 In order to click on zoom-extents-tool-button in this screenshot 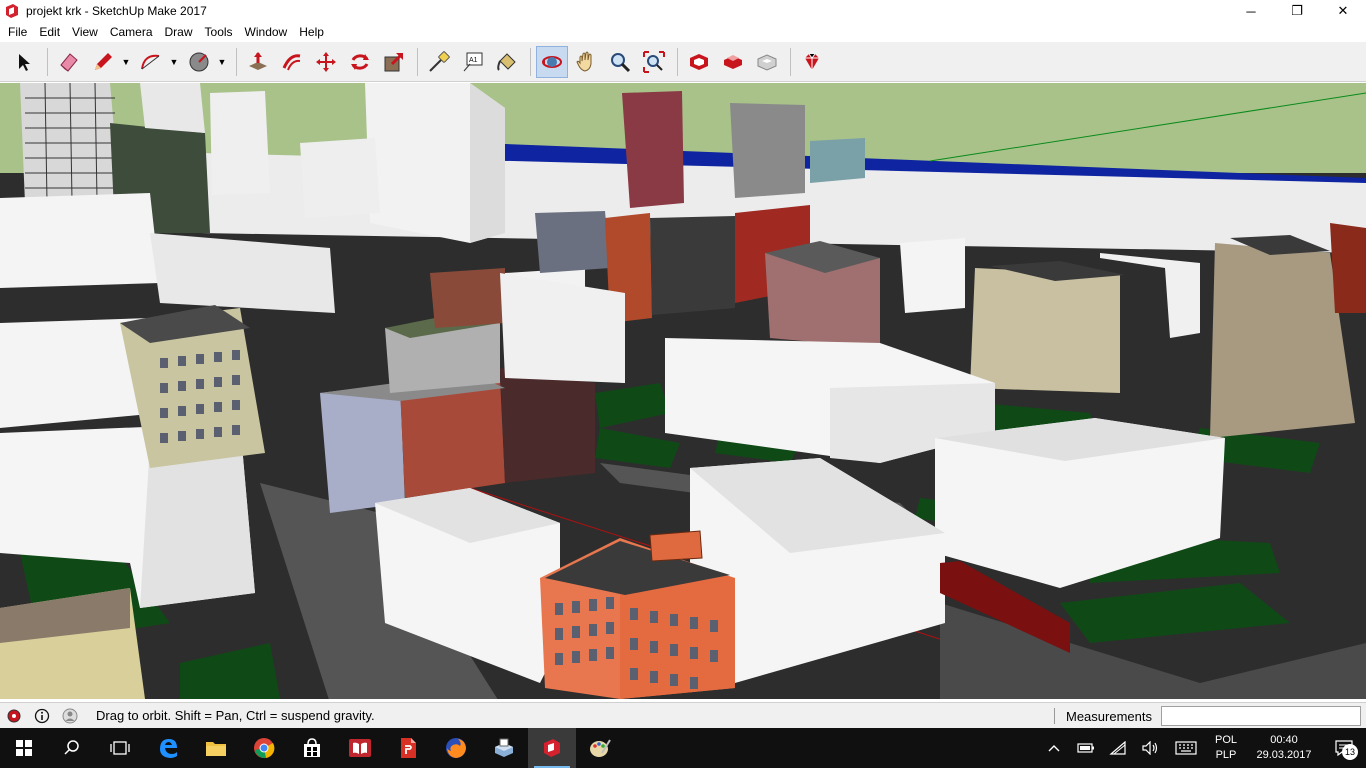, I will do `click(654, 62)`.